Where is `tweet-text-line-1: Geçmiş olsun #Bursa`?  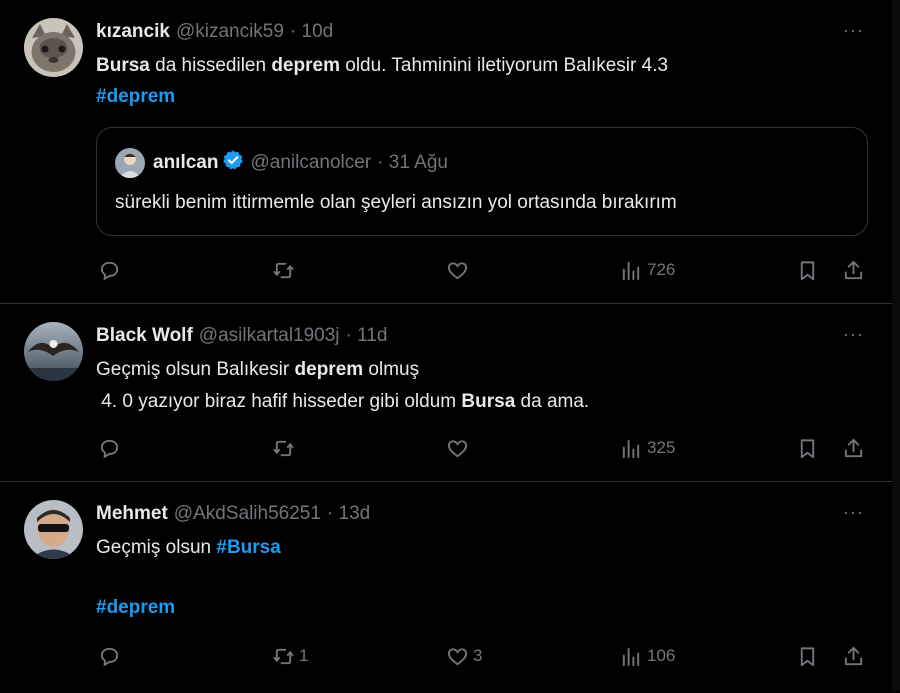 tweet-text-line-1: Geçmiş olsun #Bursa is located at coordinates (188, 547).